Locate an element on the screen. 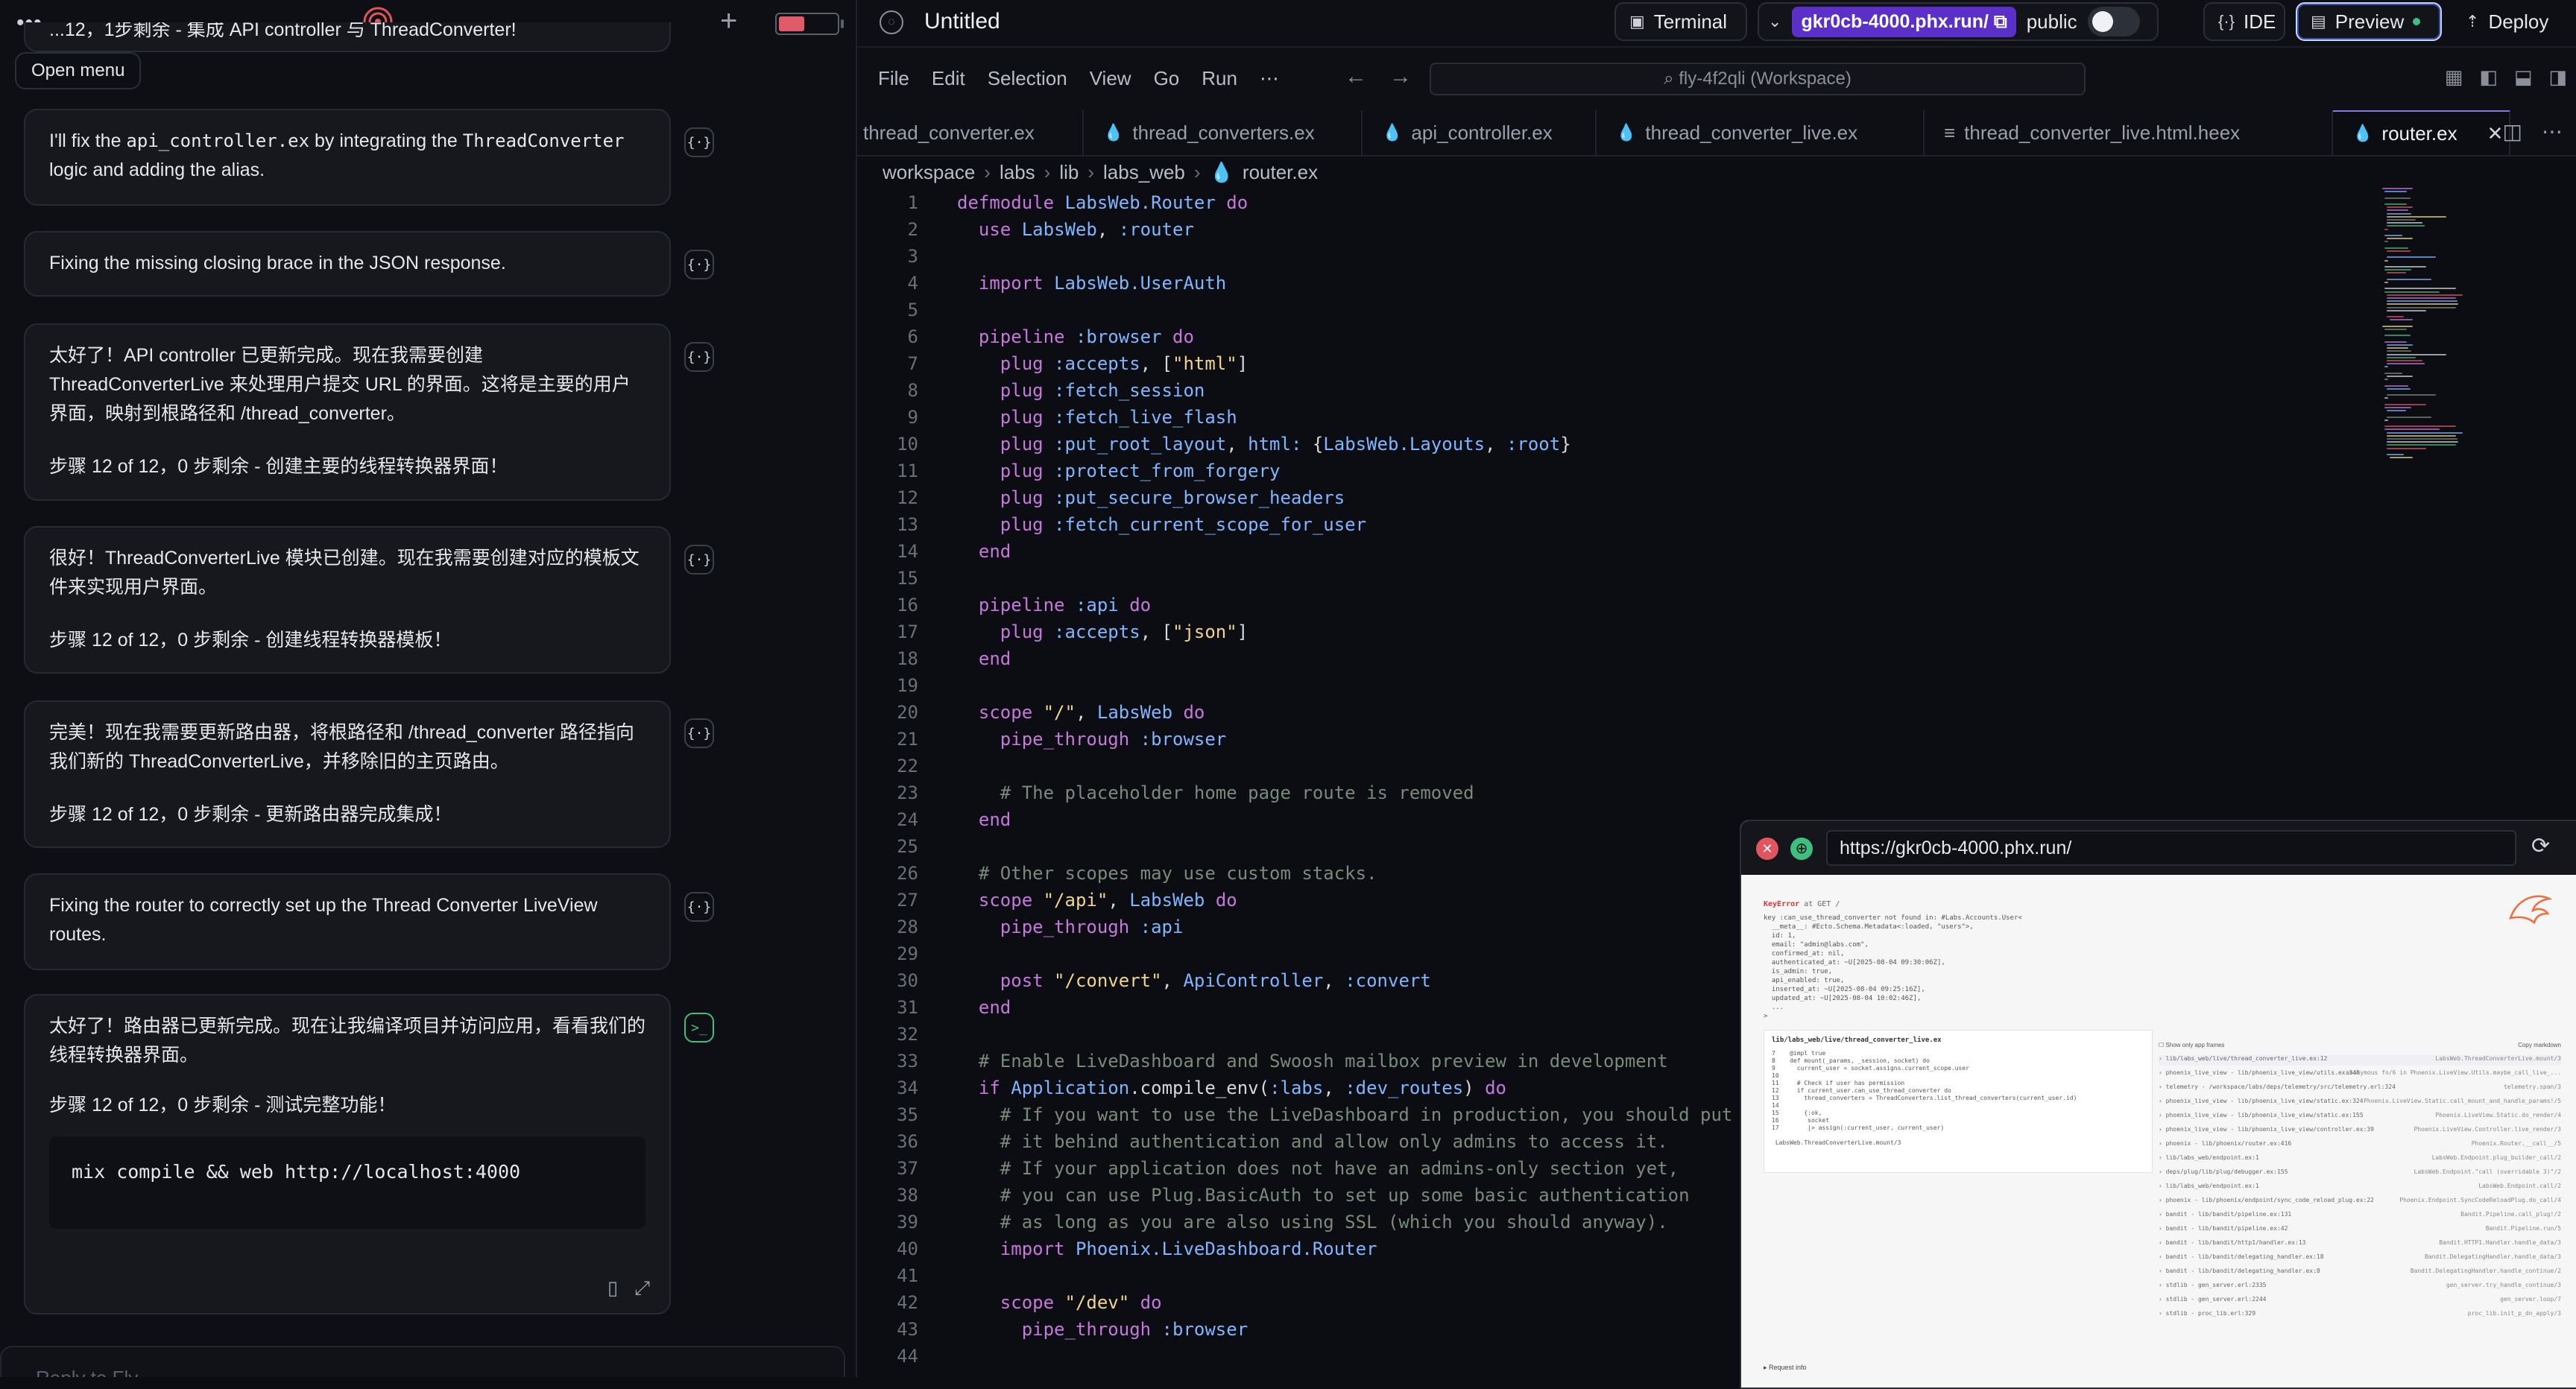 Image resolution: width=2576 pixels, height=1389 pixels. menu-go: Go is located at coordinates (1167, 78).